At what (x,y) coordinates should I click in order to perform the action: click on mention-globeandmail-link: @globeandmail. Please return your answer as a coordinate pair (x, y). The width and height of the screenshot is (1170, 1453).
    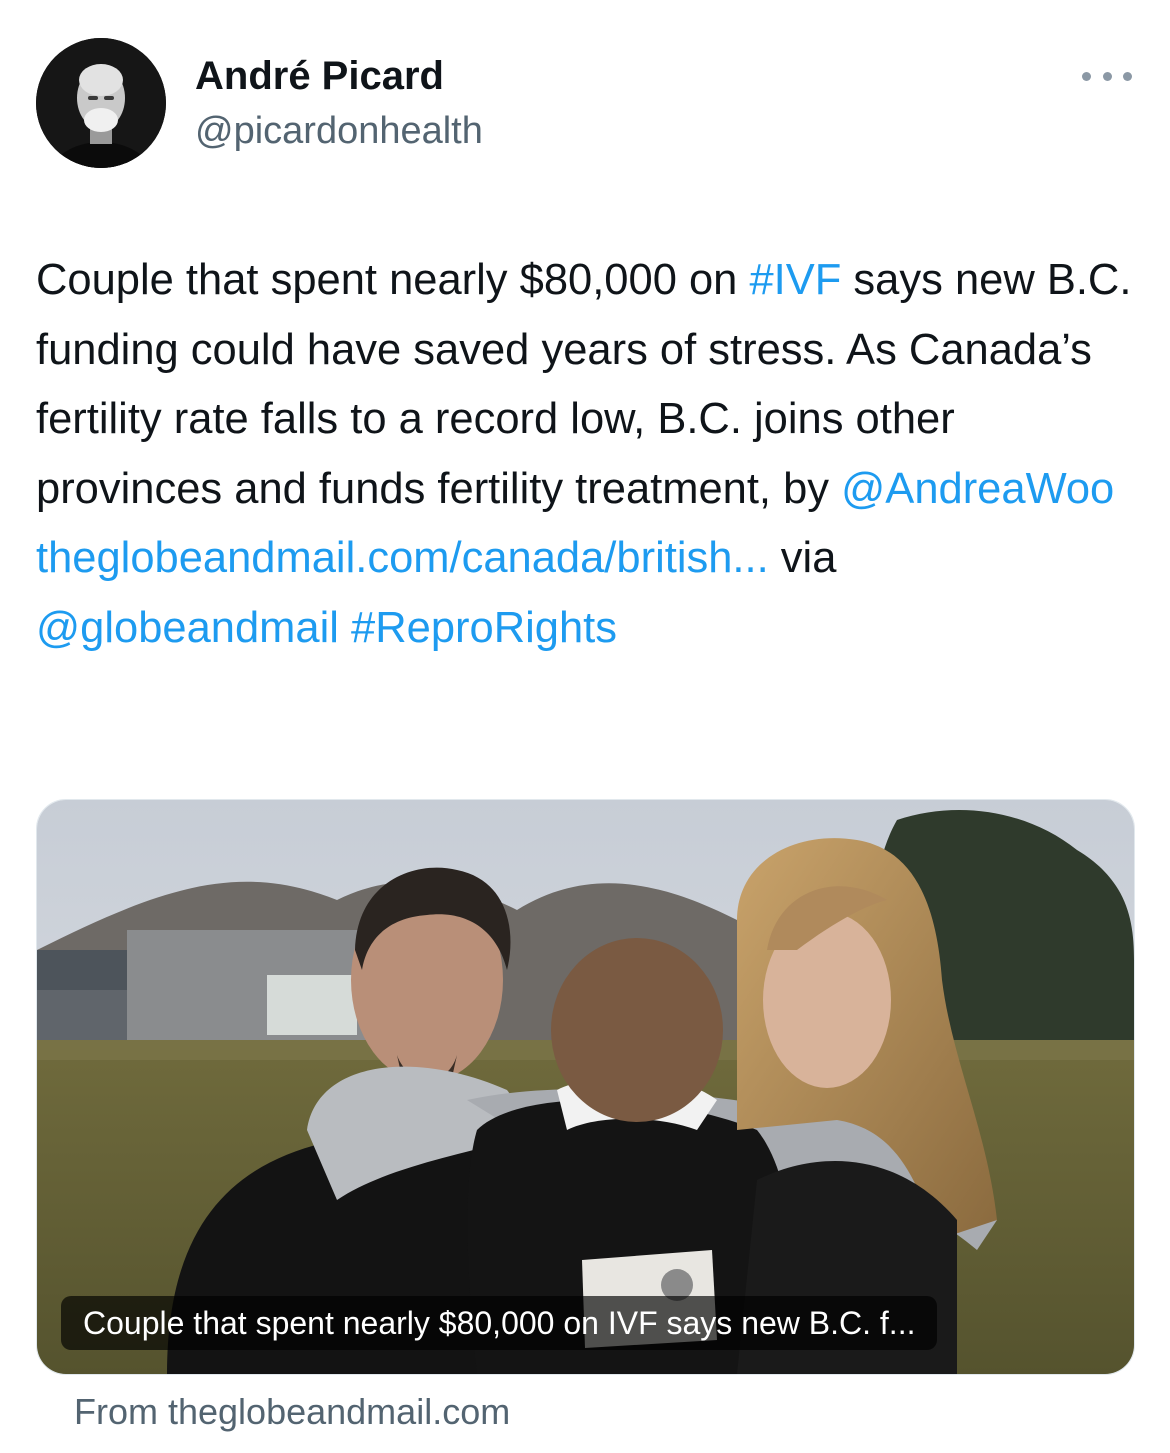
    Looking at the image, I should click on (187, 628).